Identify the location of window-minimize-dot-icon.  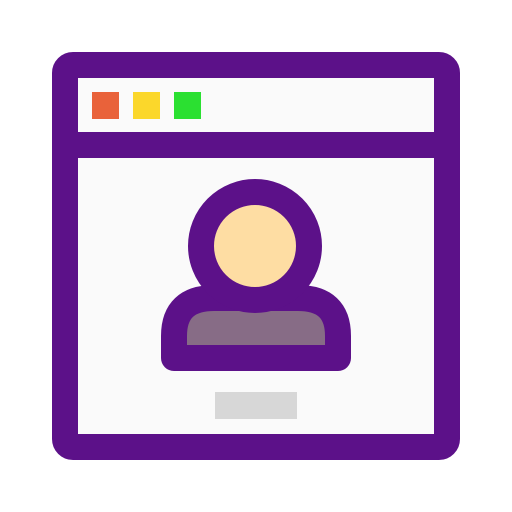
(146, 105).